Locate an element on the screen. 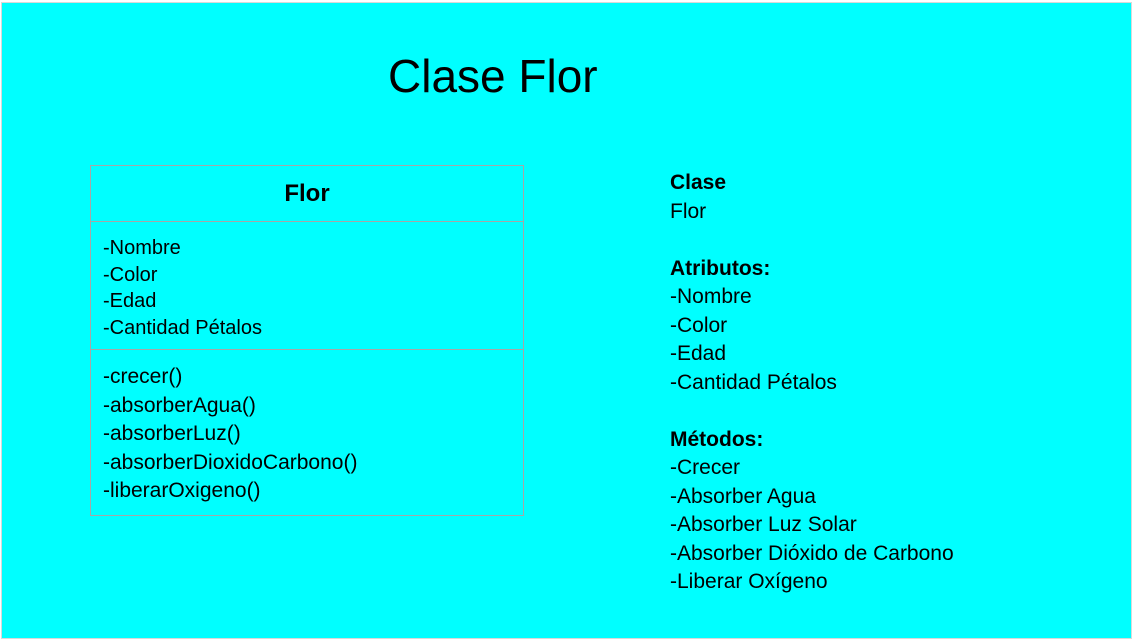 The width and height of the screenshot is (1133, 641). metodo-item: -Absorber Agua is located at coordinates (743, 496).